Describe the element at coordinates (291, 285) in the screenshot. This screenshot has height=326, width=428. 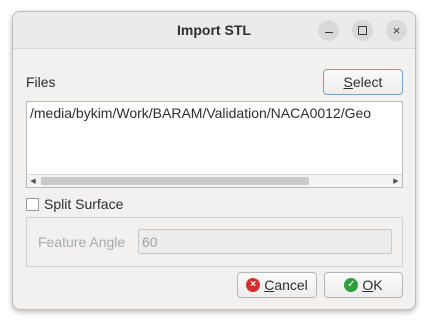
I see `cancel-label-rest: ancel` at that location.